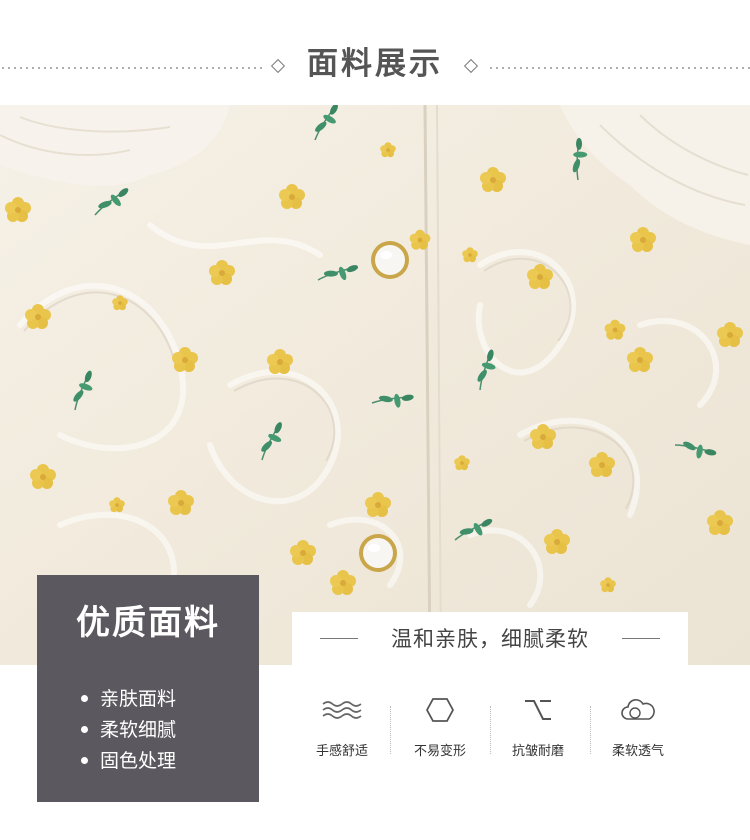 This screenshot has height=840, width=750. Describe the element at coordinates (339, 638) in the screenshot. I see `tagline-rule-left` at that location.